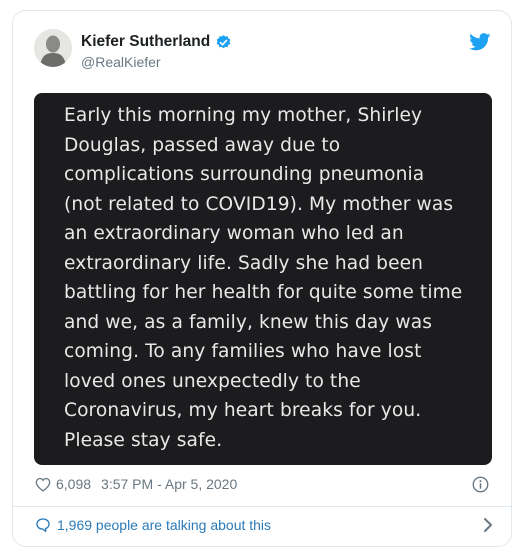 This screenshot has width=518, height=552. I want to click on image-text-line: Please stay safe., so click(143, 440).